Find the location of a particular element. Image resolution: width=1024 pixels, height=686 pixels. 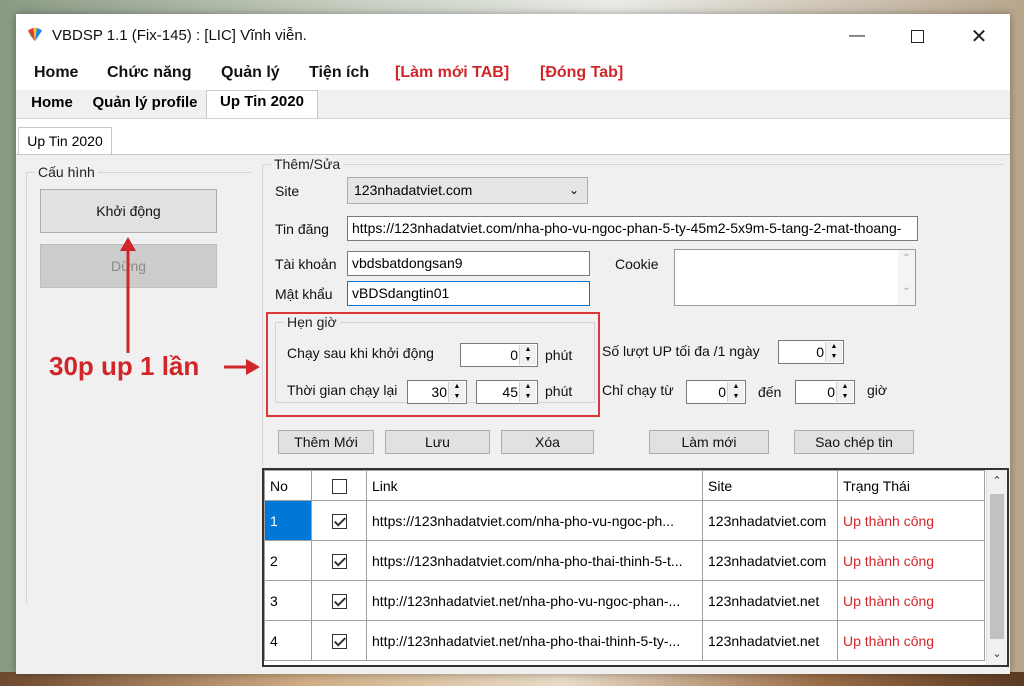

config-group-title: Cấu hình is located at coordinates (66, 172).